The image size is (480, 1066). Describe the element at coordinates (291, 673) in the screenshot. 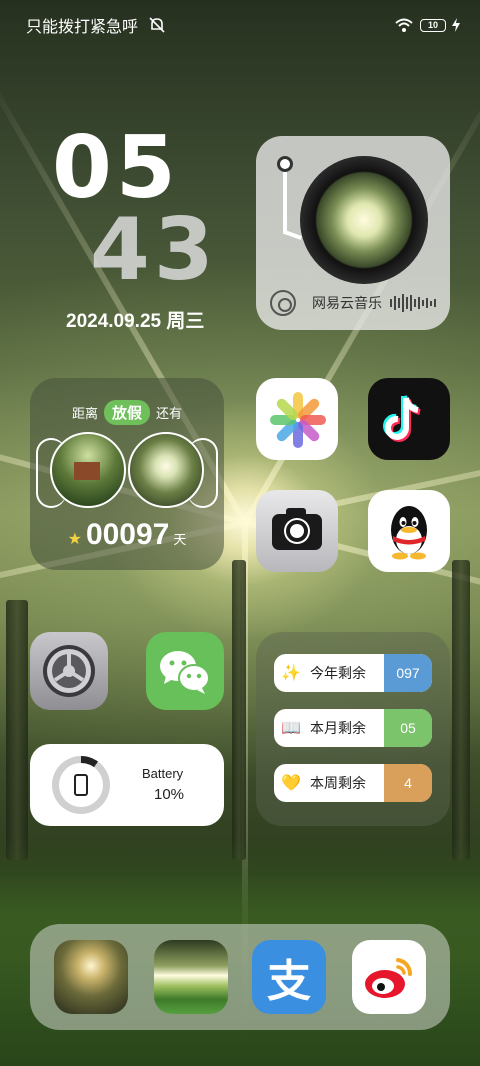

I see `sparkles-icon: ✨` at that location.